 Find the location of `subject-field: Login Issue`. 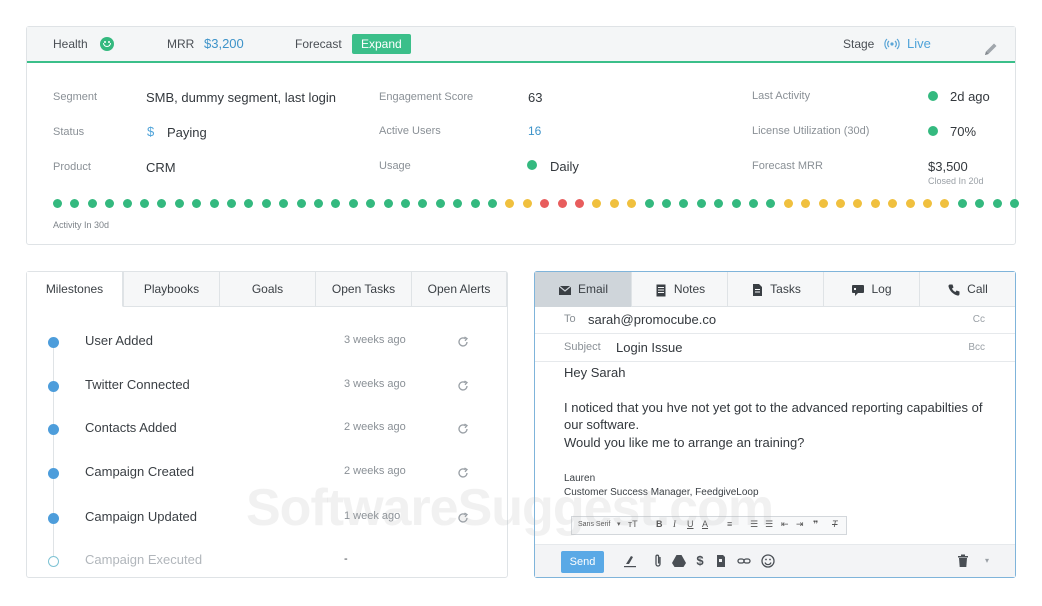

subject-field: Login Issue is located at coordinates (649, 347).